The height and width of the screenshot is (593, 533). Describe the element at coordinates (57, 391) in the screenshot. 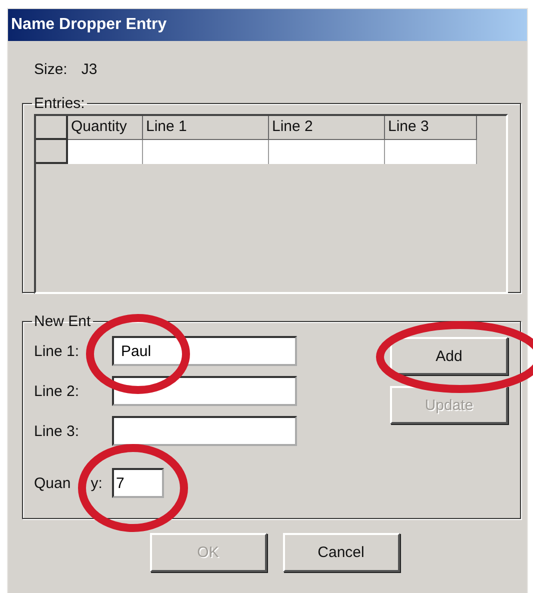

I see `field-label: Line 2:` at that location.